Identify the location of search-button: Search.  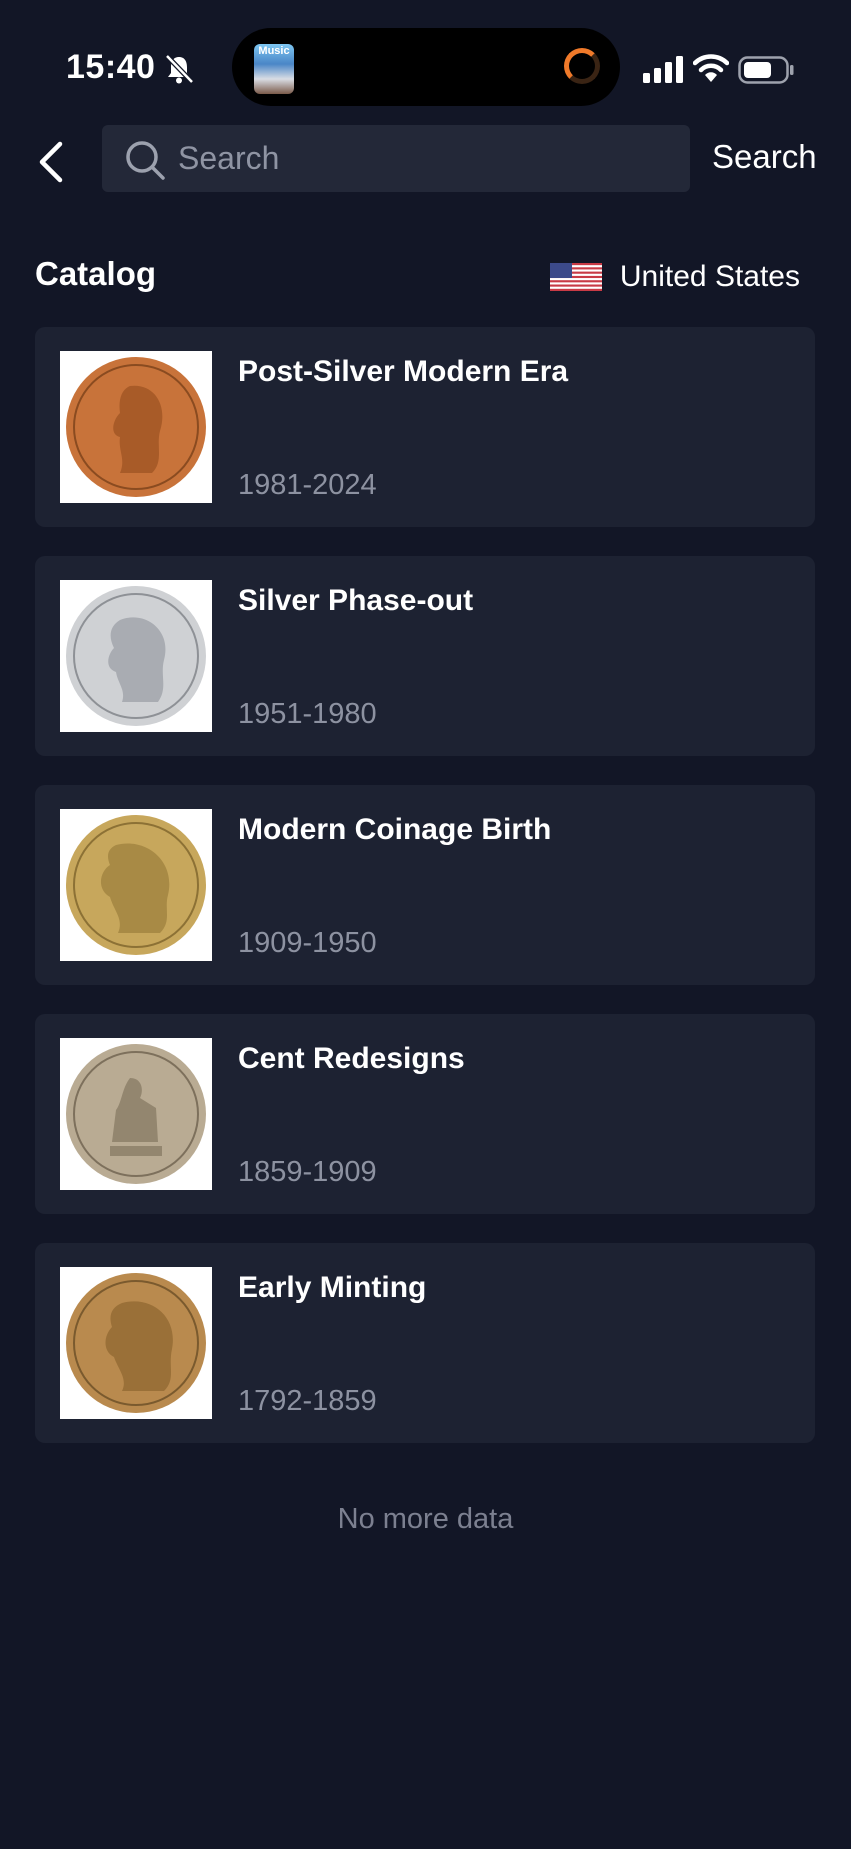
(764, 157).